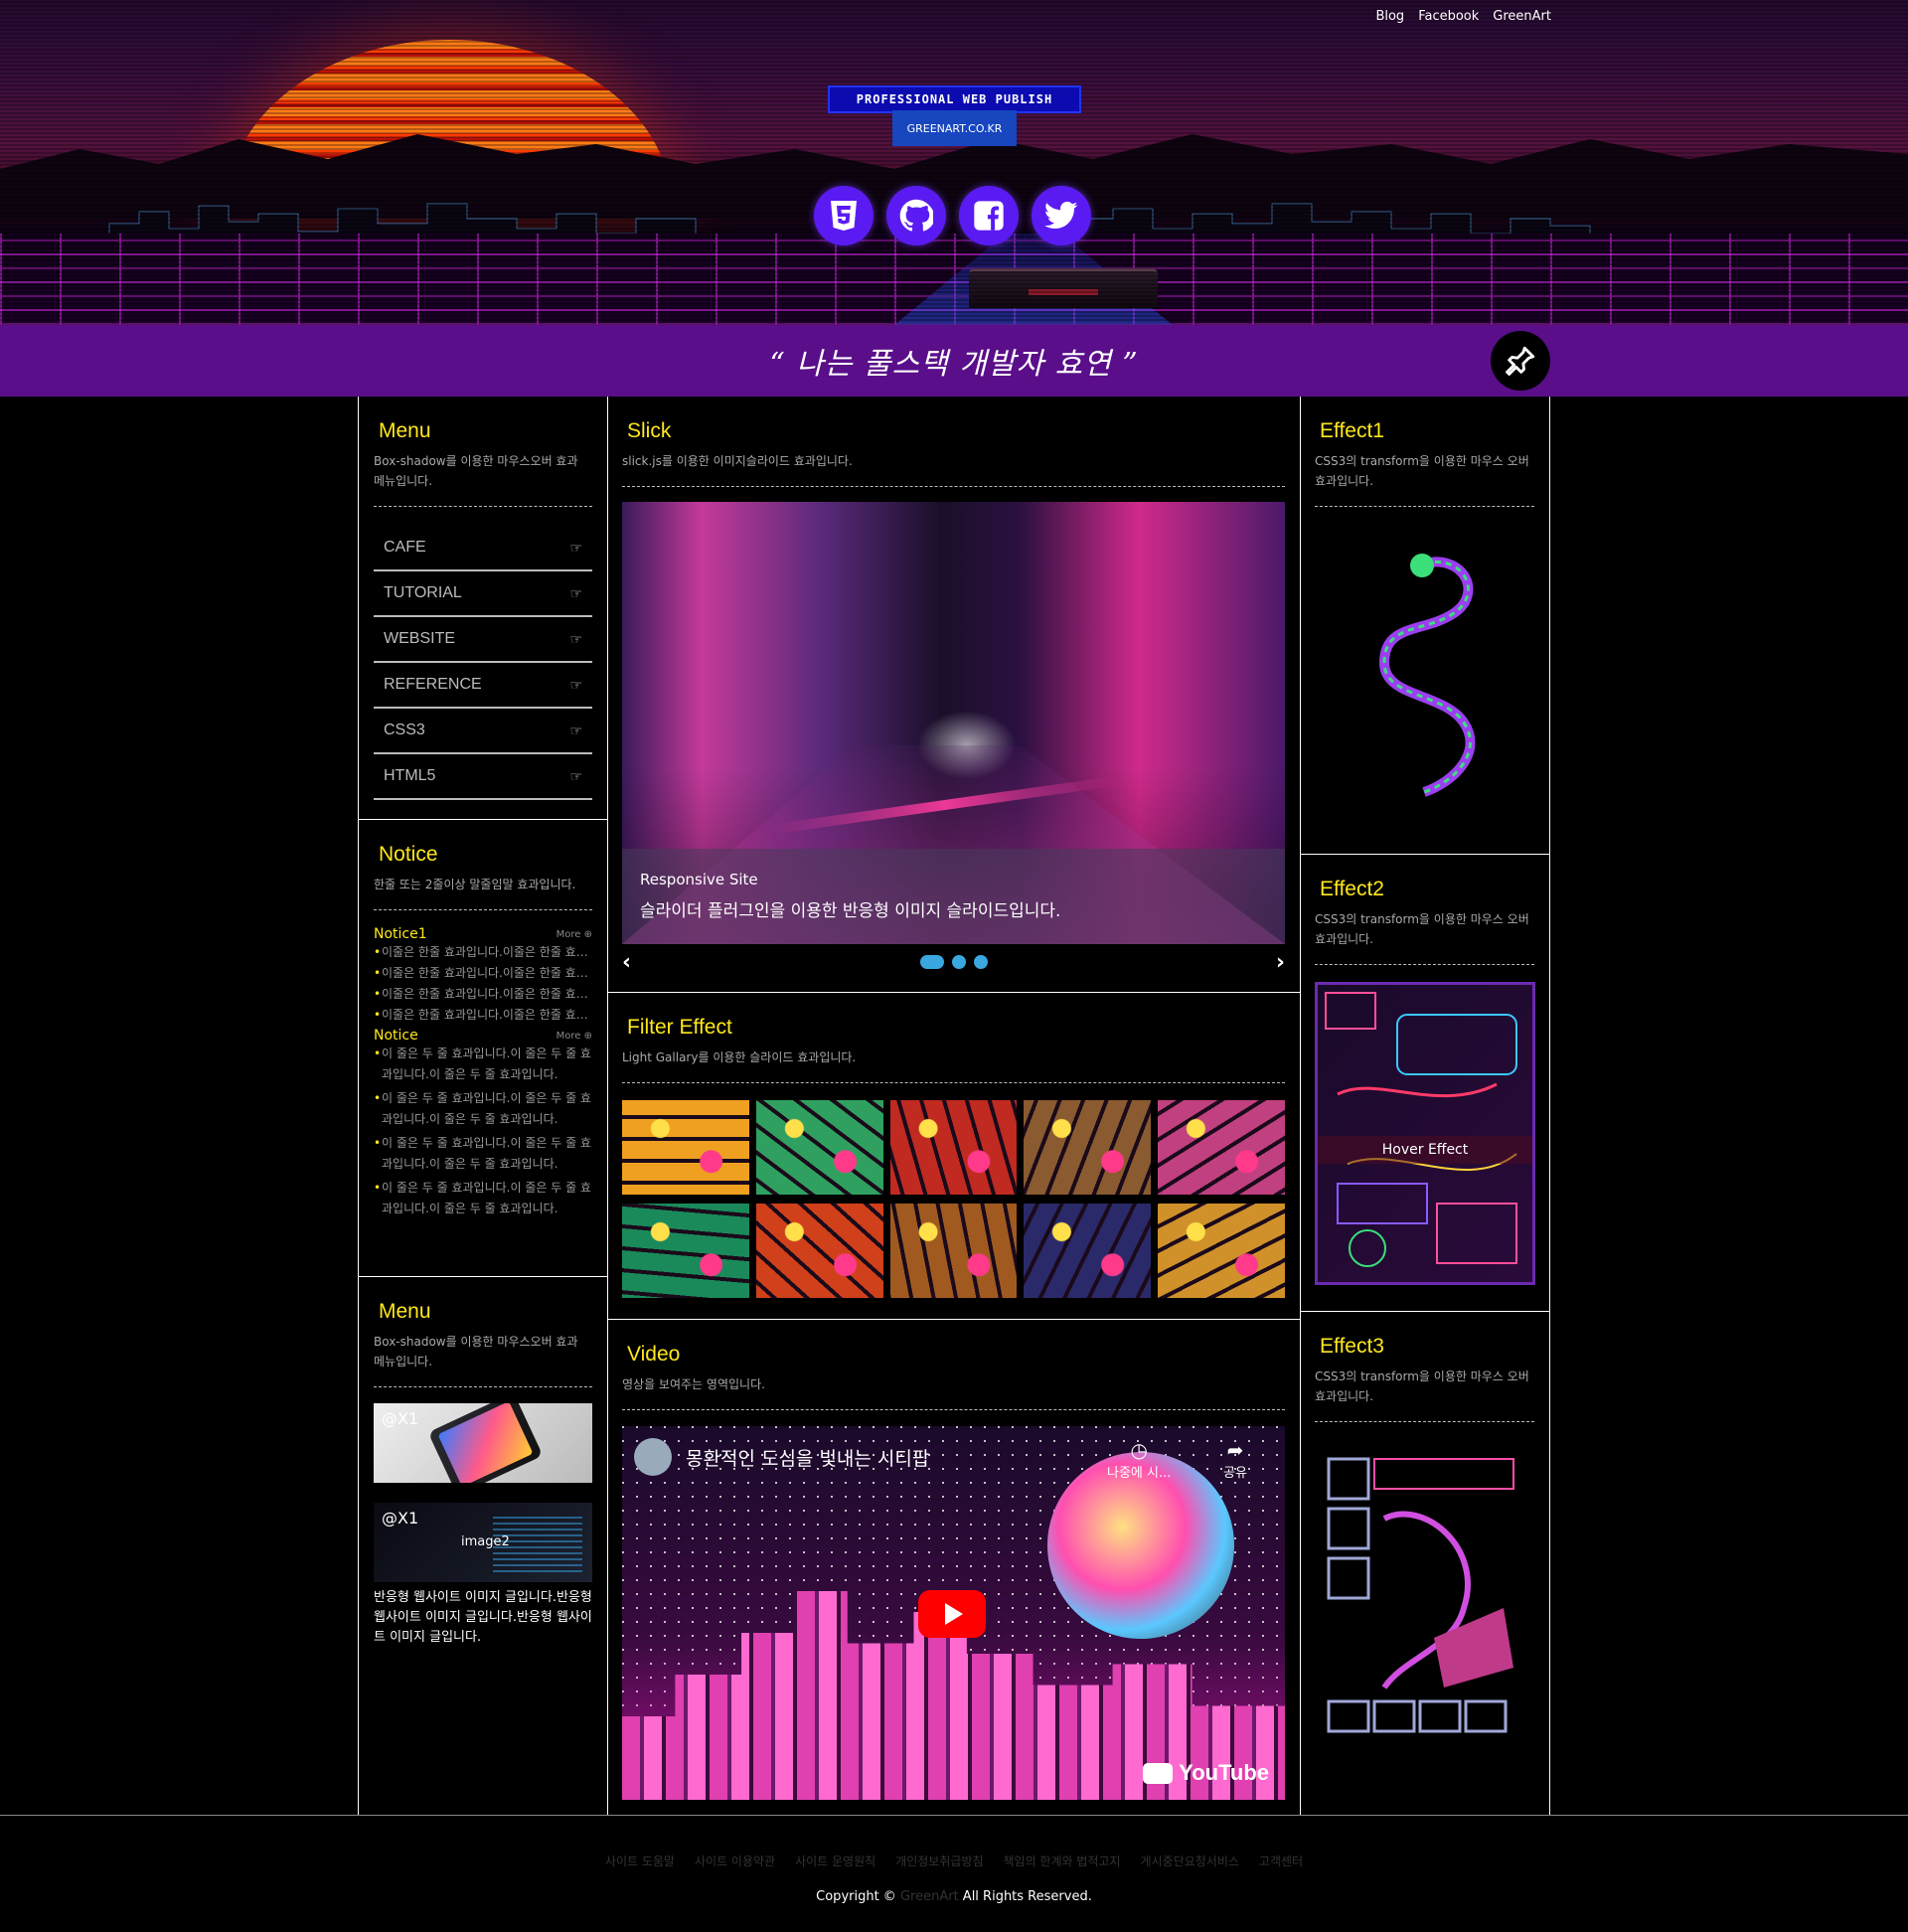 This screenshot has height=1932, width=1908. I want to click on notice2-header: Notice More ⊕, so click(483, 1036).